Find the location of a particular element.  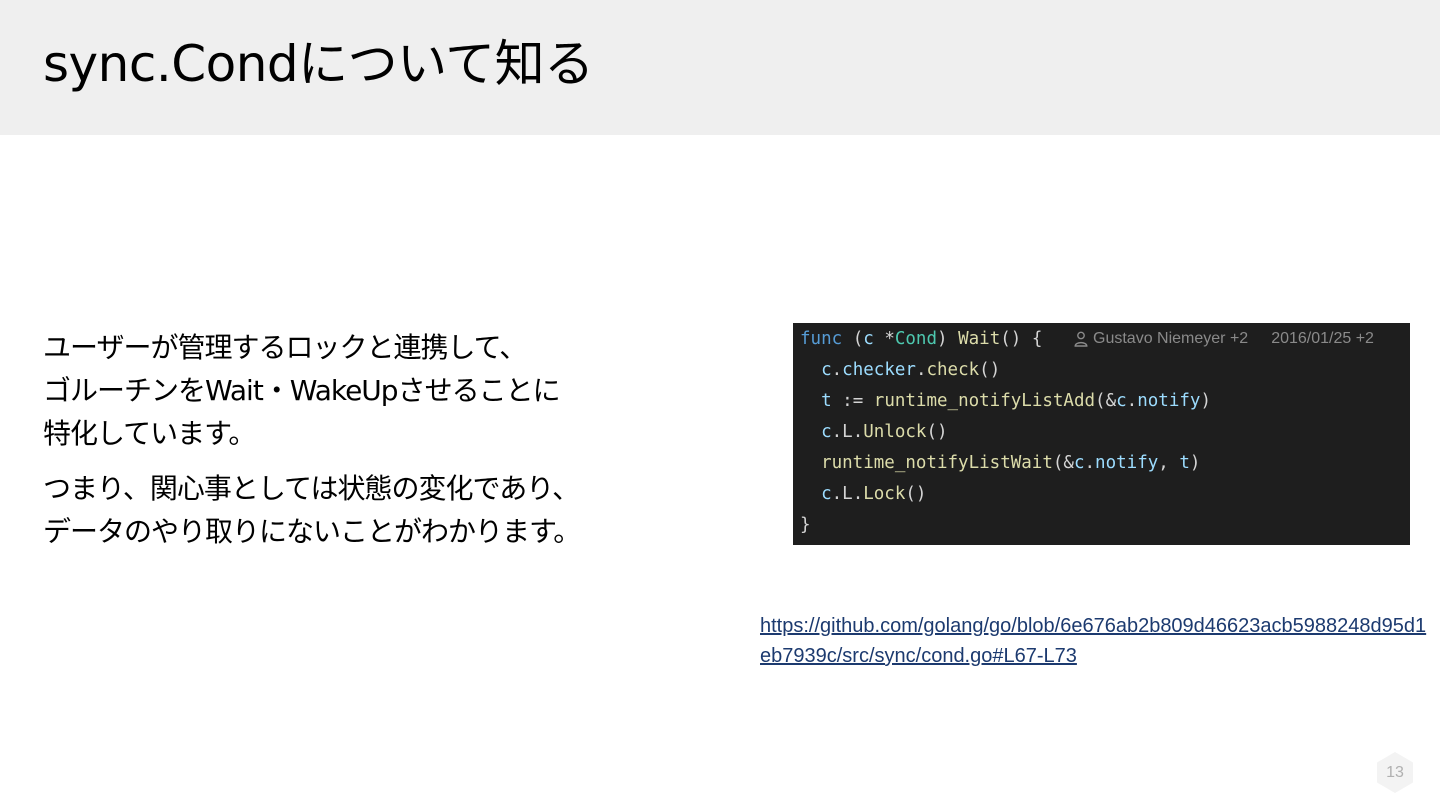

code-line: func (c *Cond) Wait() { is located at coordinates (921, 339).